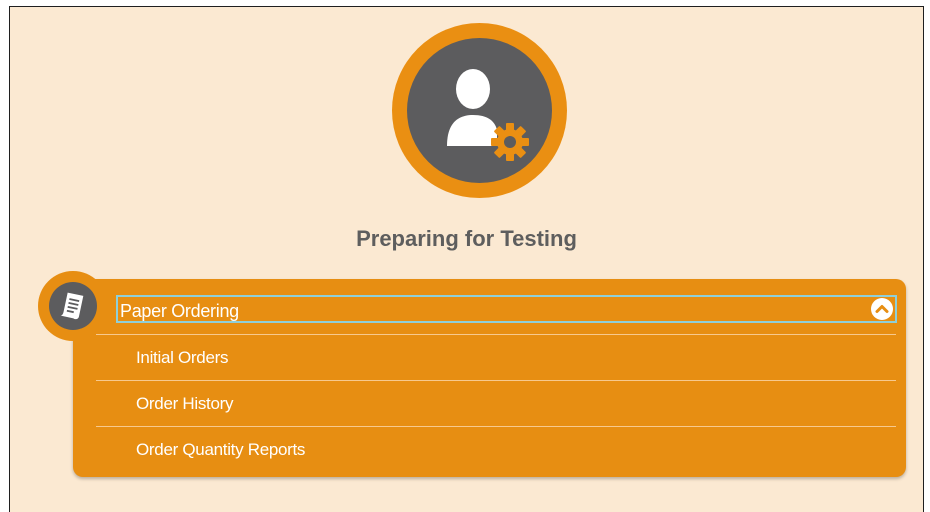  What do you see at coordinates (182, 357) in the screenshot?
I see `menu-item-label: Initial Orders` at bounding box center [182, 357].